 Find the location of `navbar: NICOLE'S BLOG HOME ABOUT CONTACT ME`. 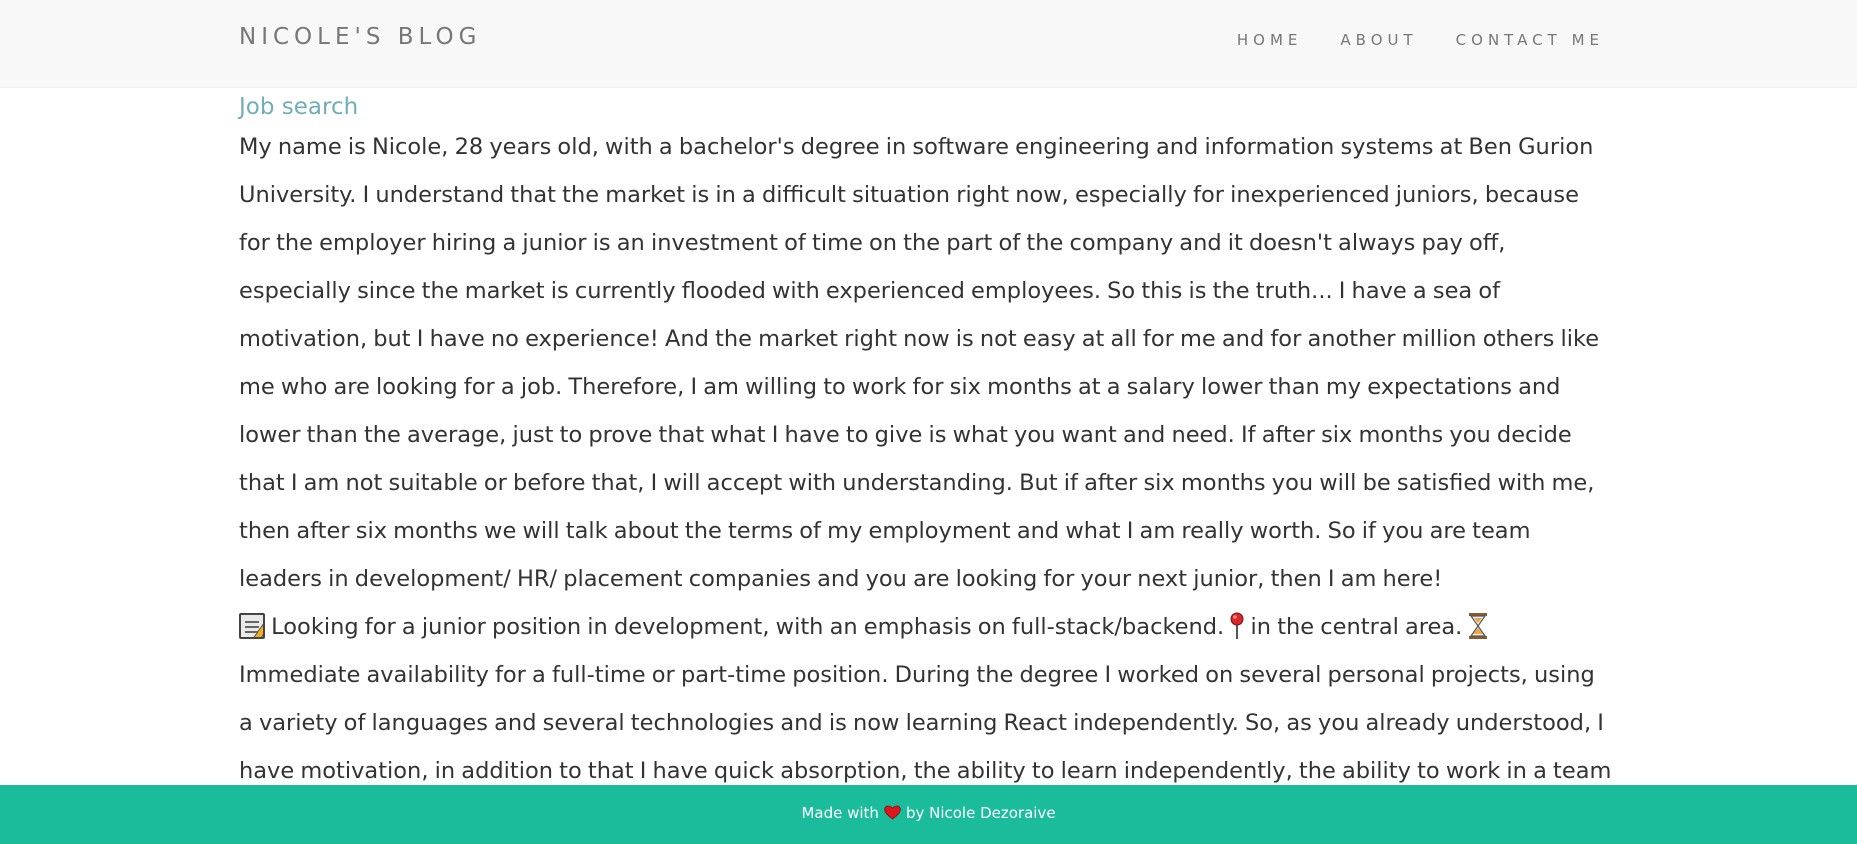

navbar: NICOLE'S BLOG HOME ABOUT CONTACT ME is located at coordinates (928, 44).